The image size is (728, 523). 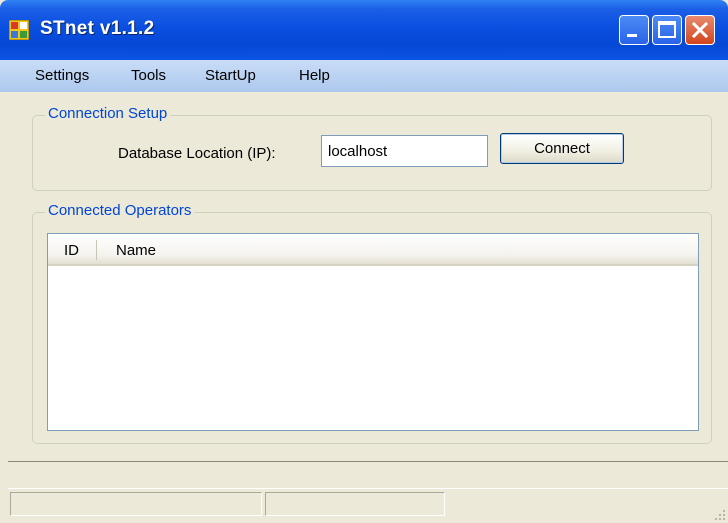 I want to click on close-icon, so click(x=700, y=30).